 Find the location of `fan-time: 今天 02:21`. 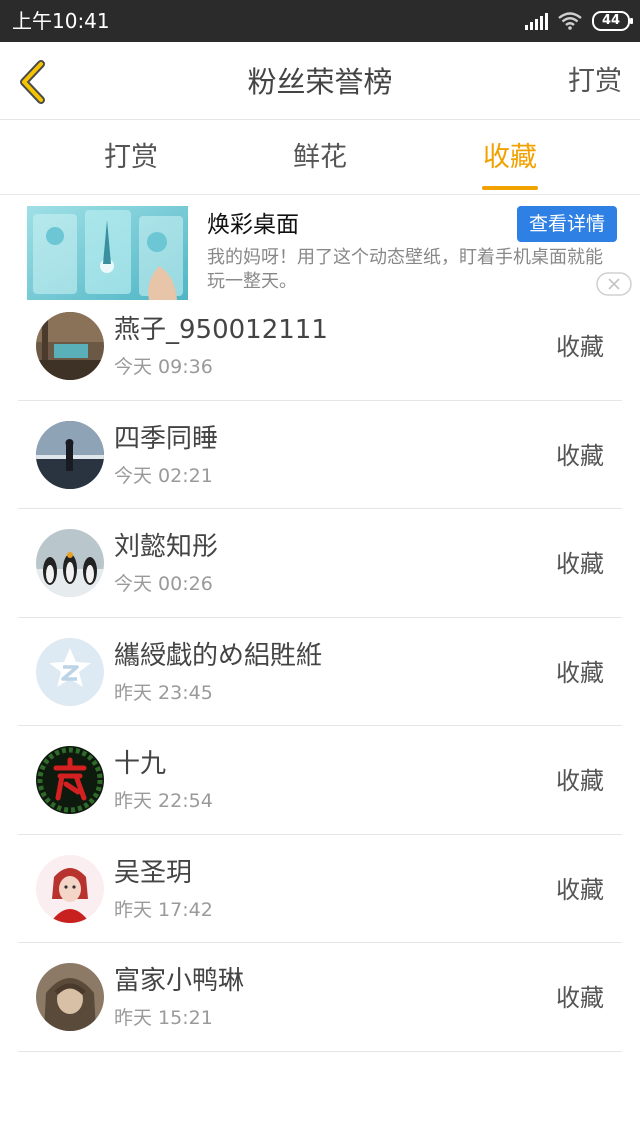

fan-time: 今天 02:21 is located at coordinates (163, 475).